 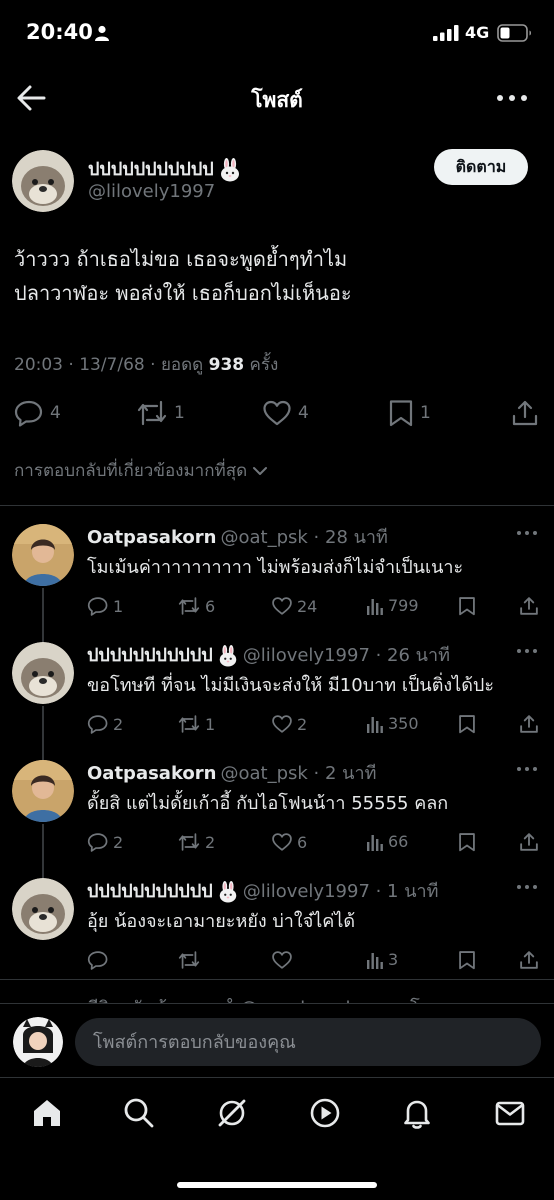 I want to click on repost-action, so click(x=191, y=960).